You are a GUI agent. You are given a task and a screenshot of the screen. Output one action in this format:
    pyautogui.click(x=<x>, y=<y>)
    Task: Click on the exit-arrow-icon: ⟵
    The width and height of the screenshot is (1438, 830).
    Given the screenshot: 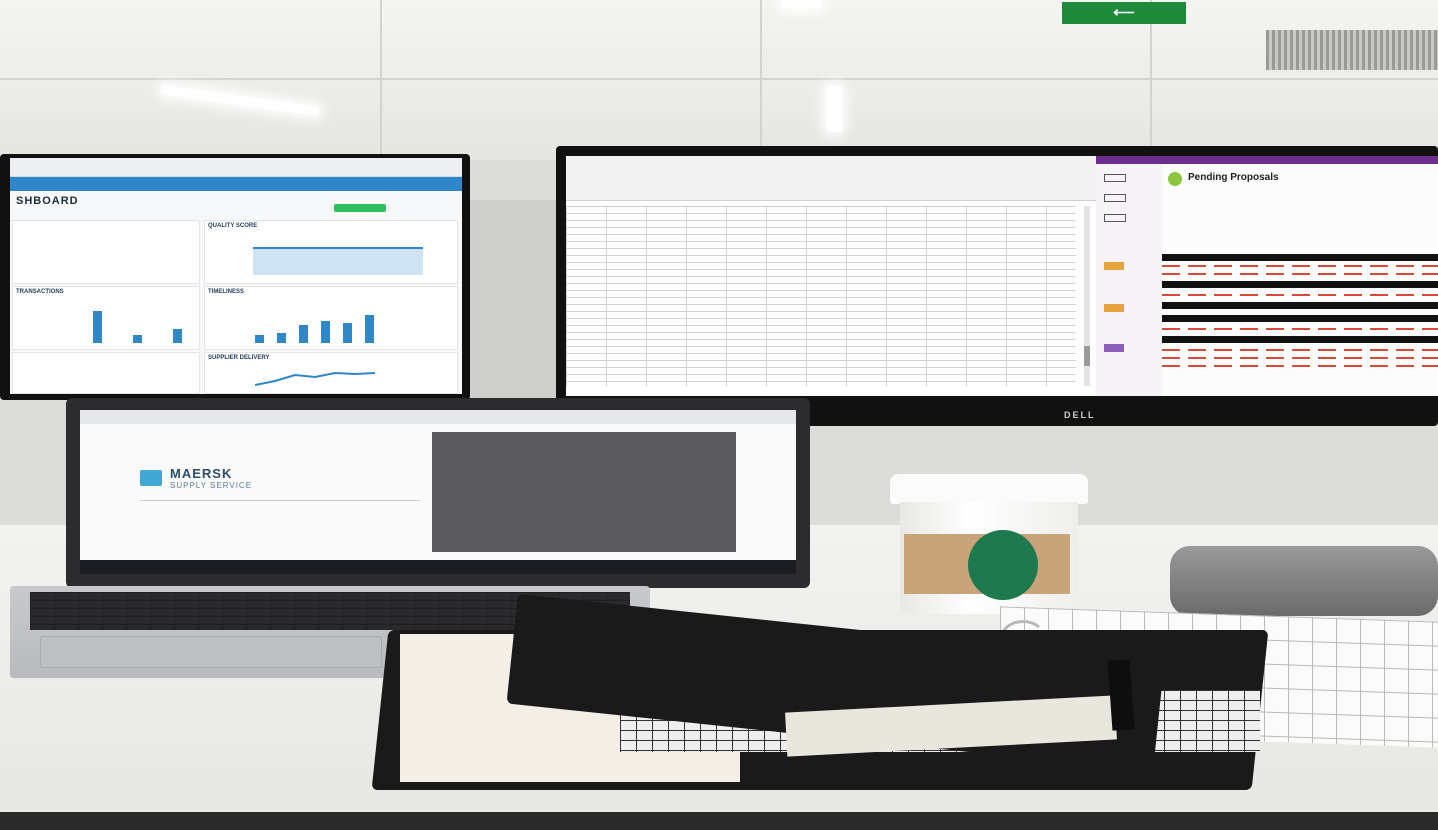 What is the action you would take?
    pyautogui.click(x=1124, y=12)
    